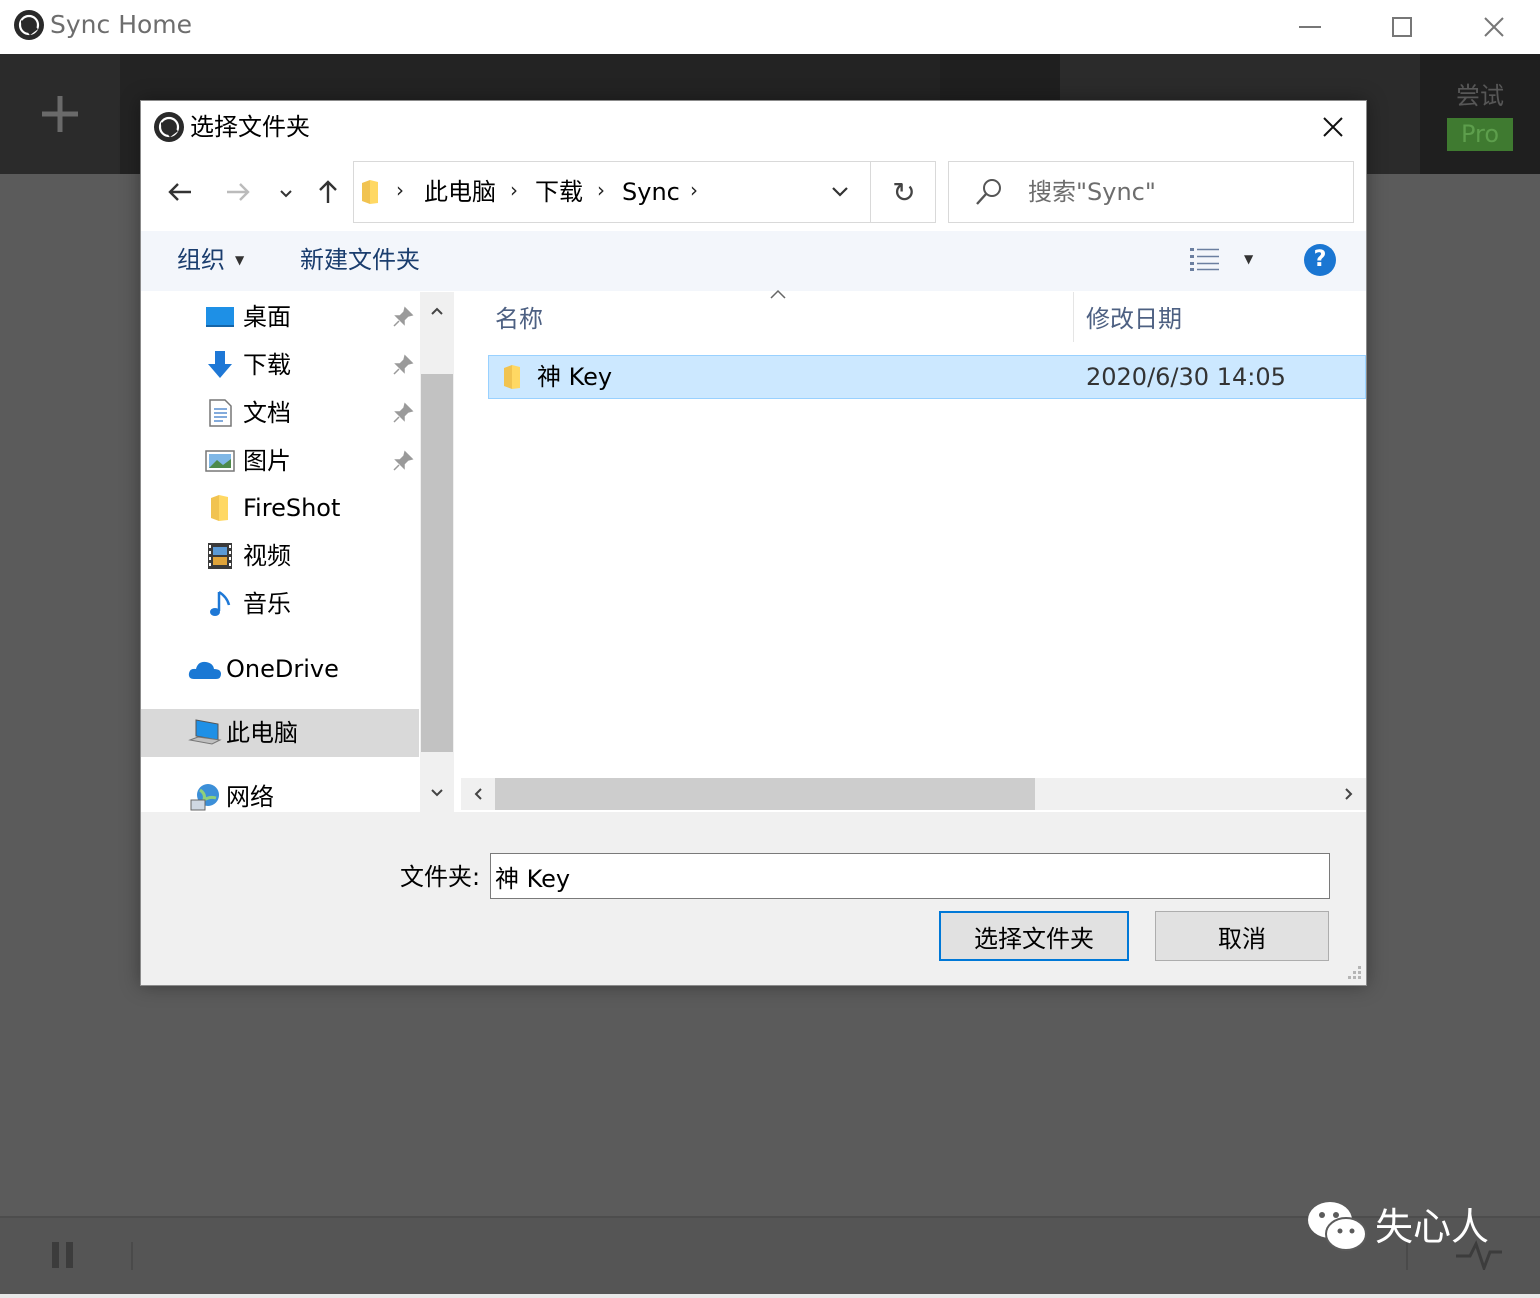 This screenshot has height=1298, width=1540. I want to click on refresh-icon: ↻, so click(904, 192).